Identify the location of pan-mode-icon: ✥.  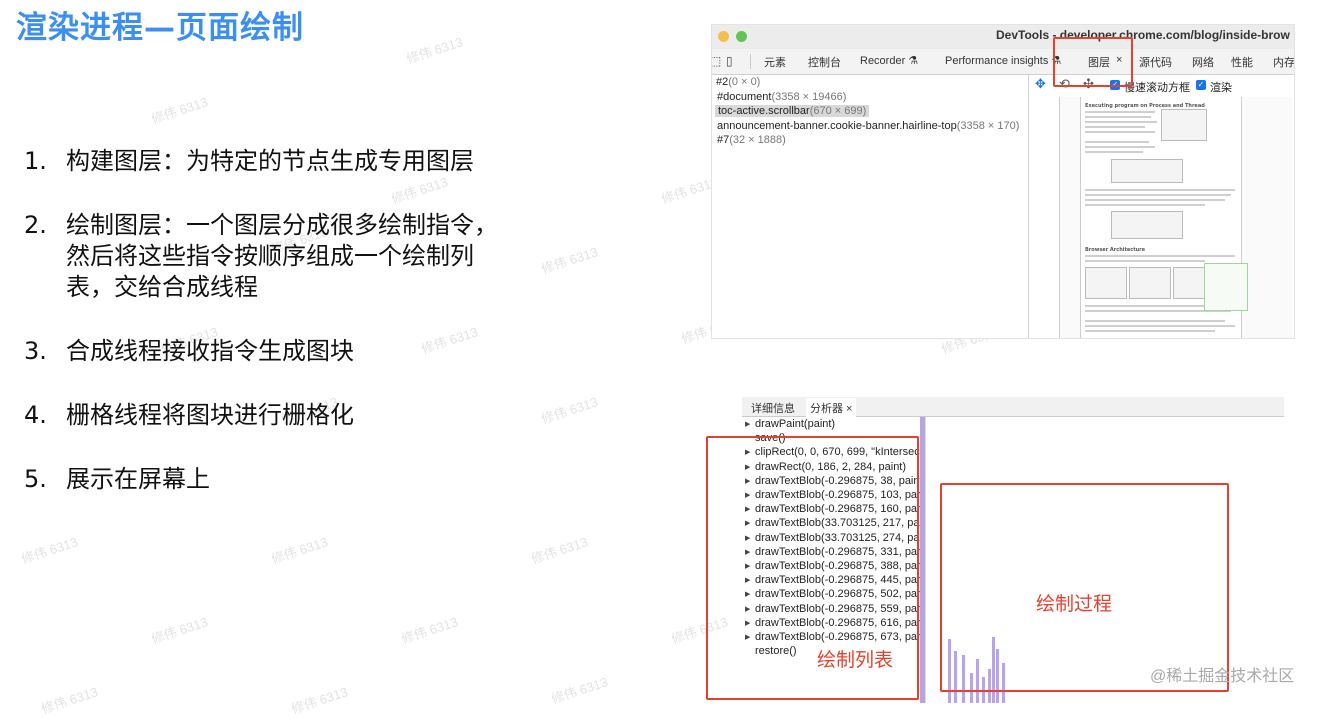
(1040, 84).